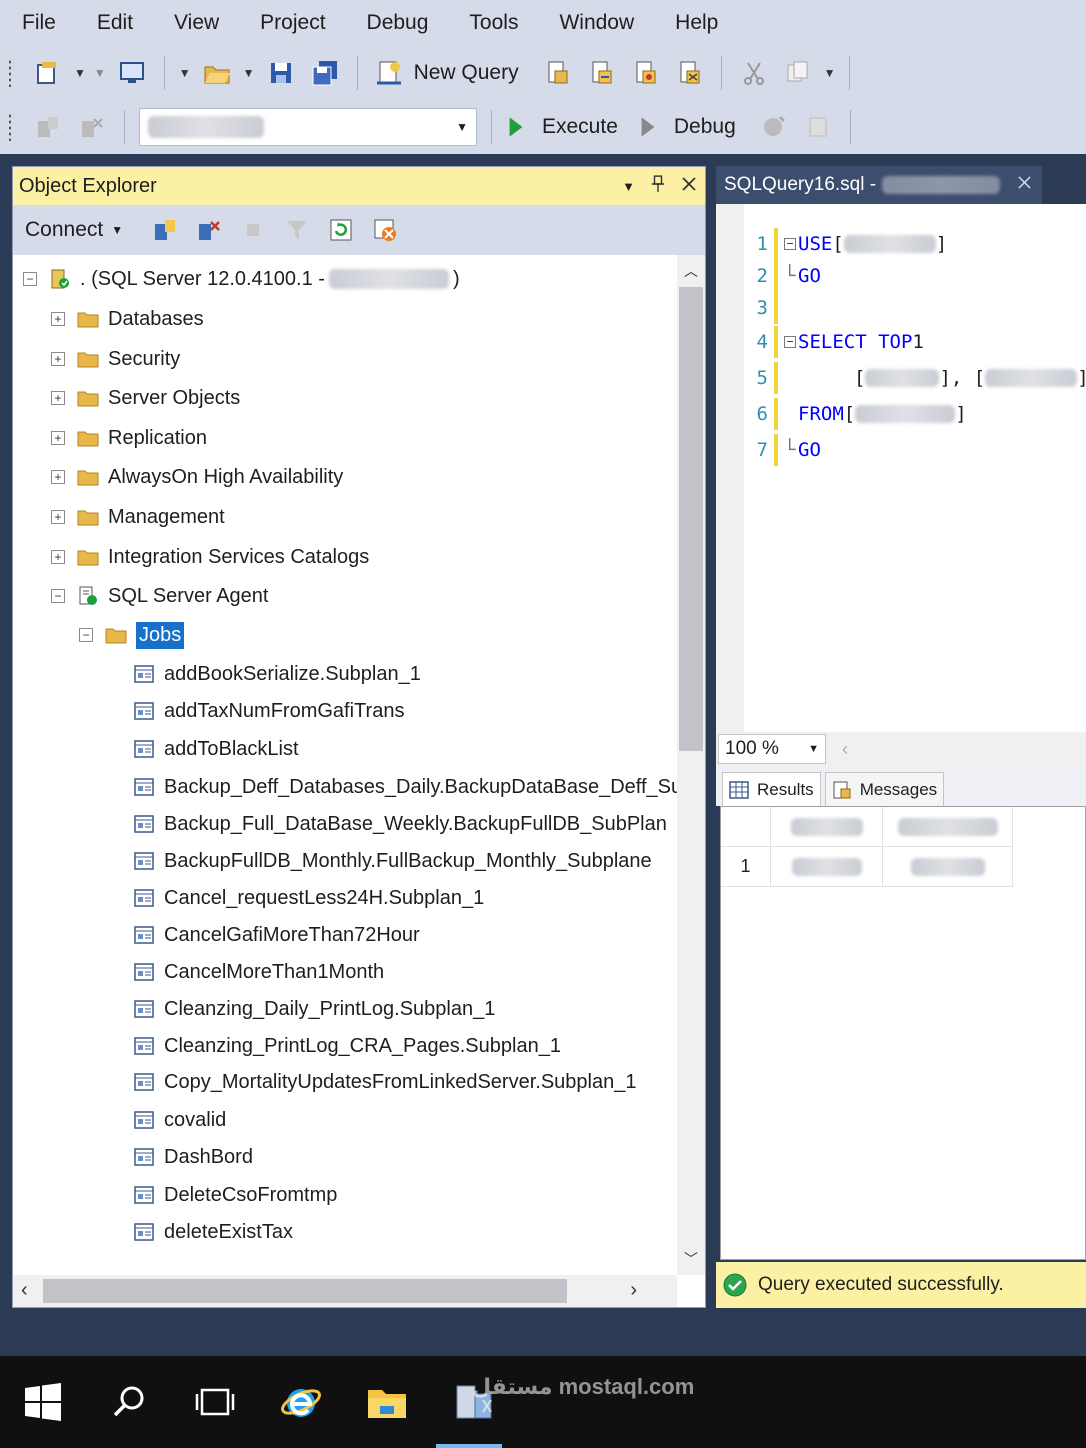 Image resolution: width=1086 pixels, height=1448 pixels. What do you see at coordinates (901, 468) in the screenshot?
I see `sql-editor: 1 − USE [ ] 2 └ GO 3 4 − SELECT TOP 1 5` at bounding box center [901, 468].